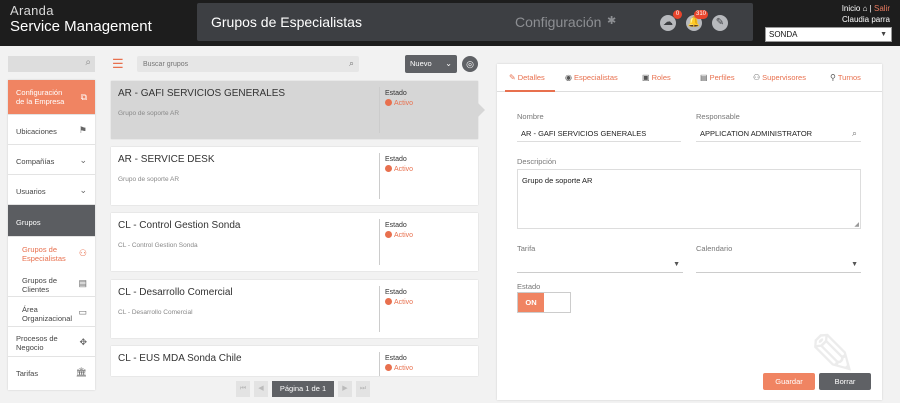  I want to click on new-button: Nuevo ⌄, so click(431, 64).